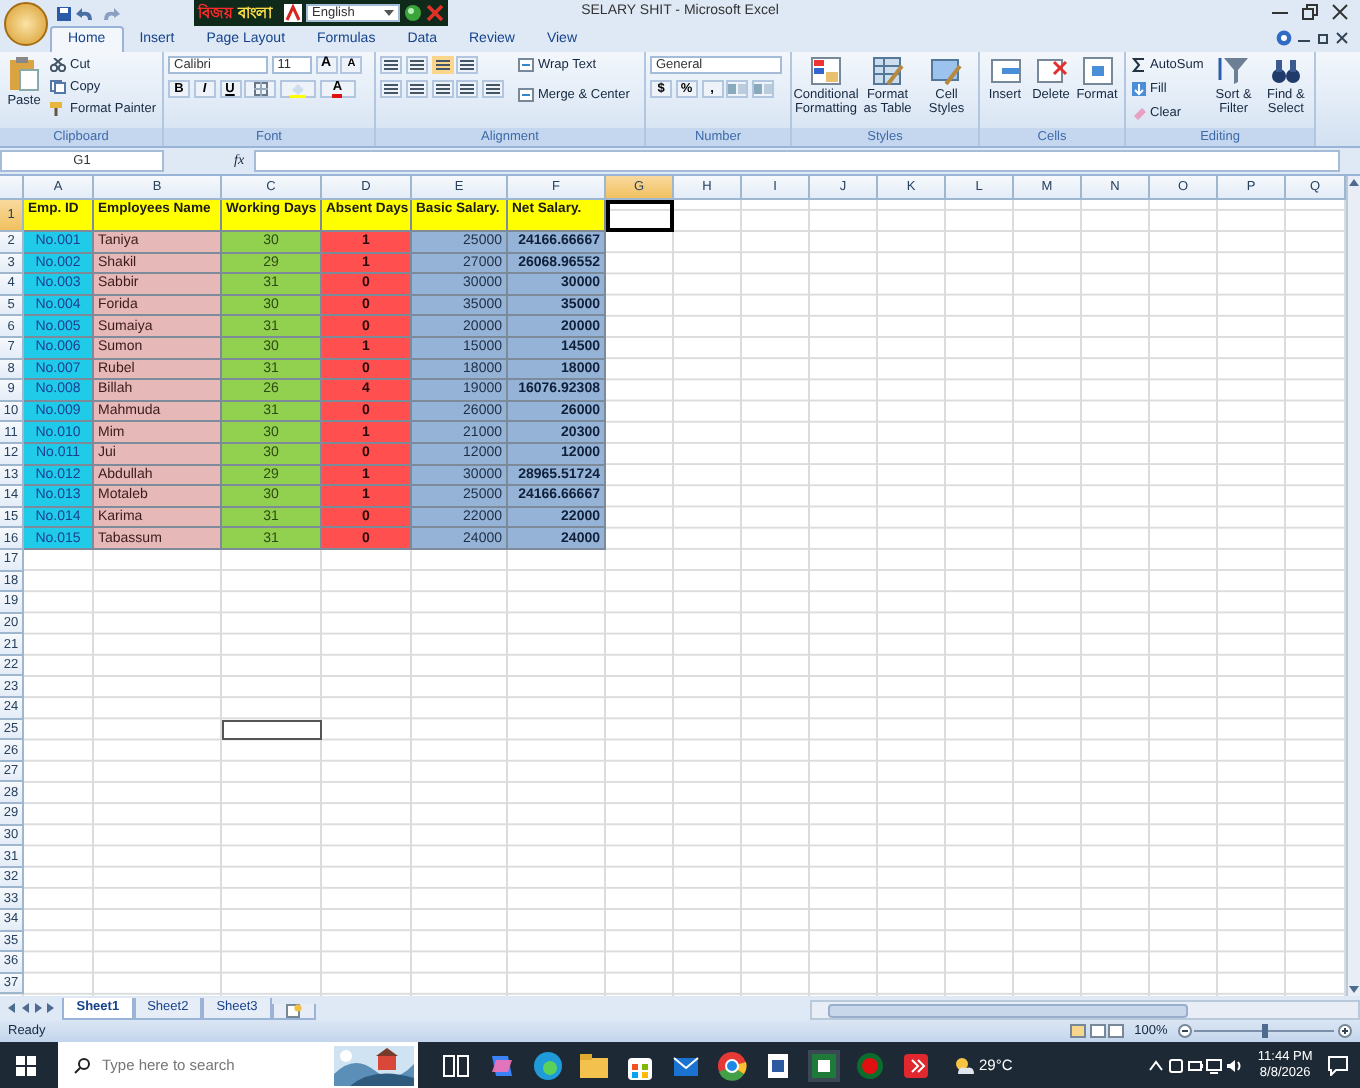  Describe the element at coordinates (1005, 71) in the screenshot. I see `insert-icon` at that location.